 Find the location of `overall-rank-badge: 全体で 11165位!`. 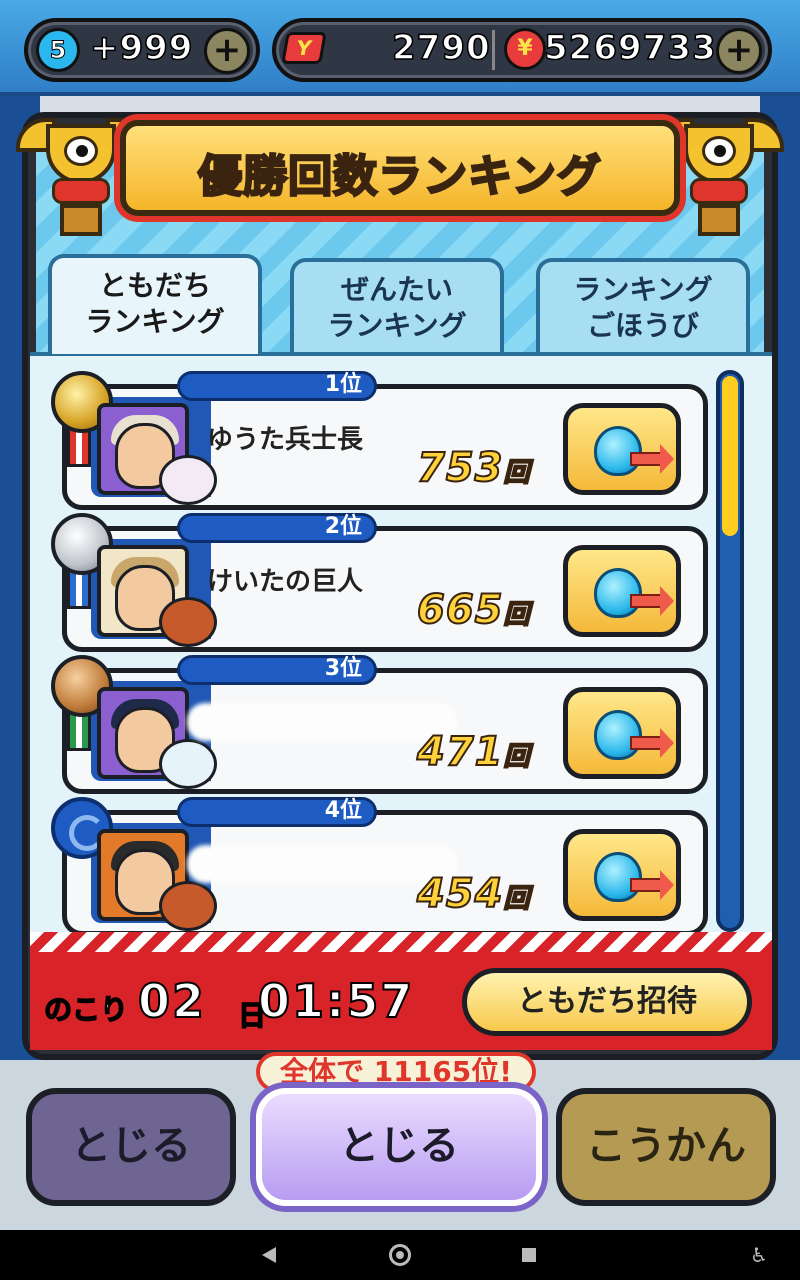

overall-rank-badge: 全体で 11165位! is located at coordinates (396, 1072).